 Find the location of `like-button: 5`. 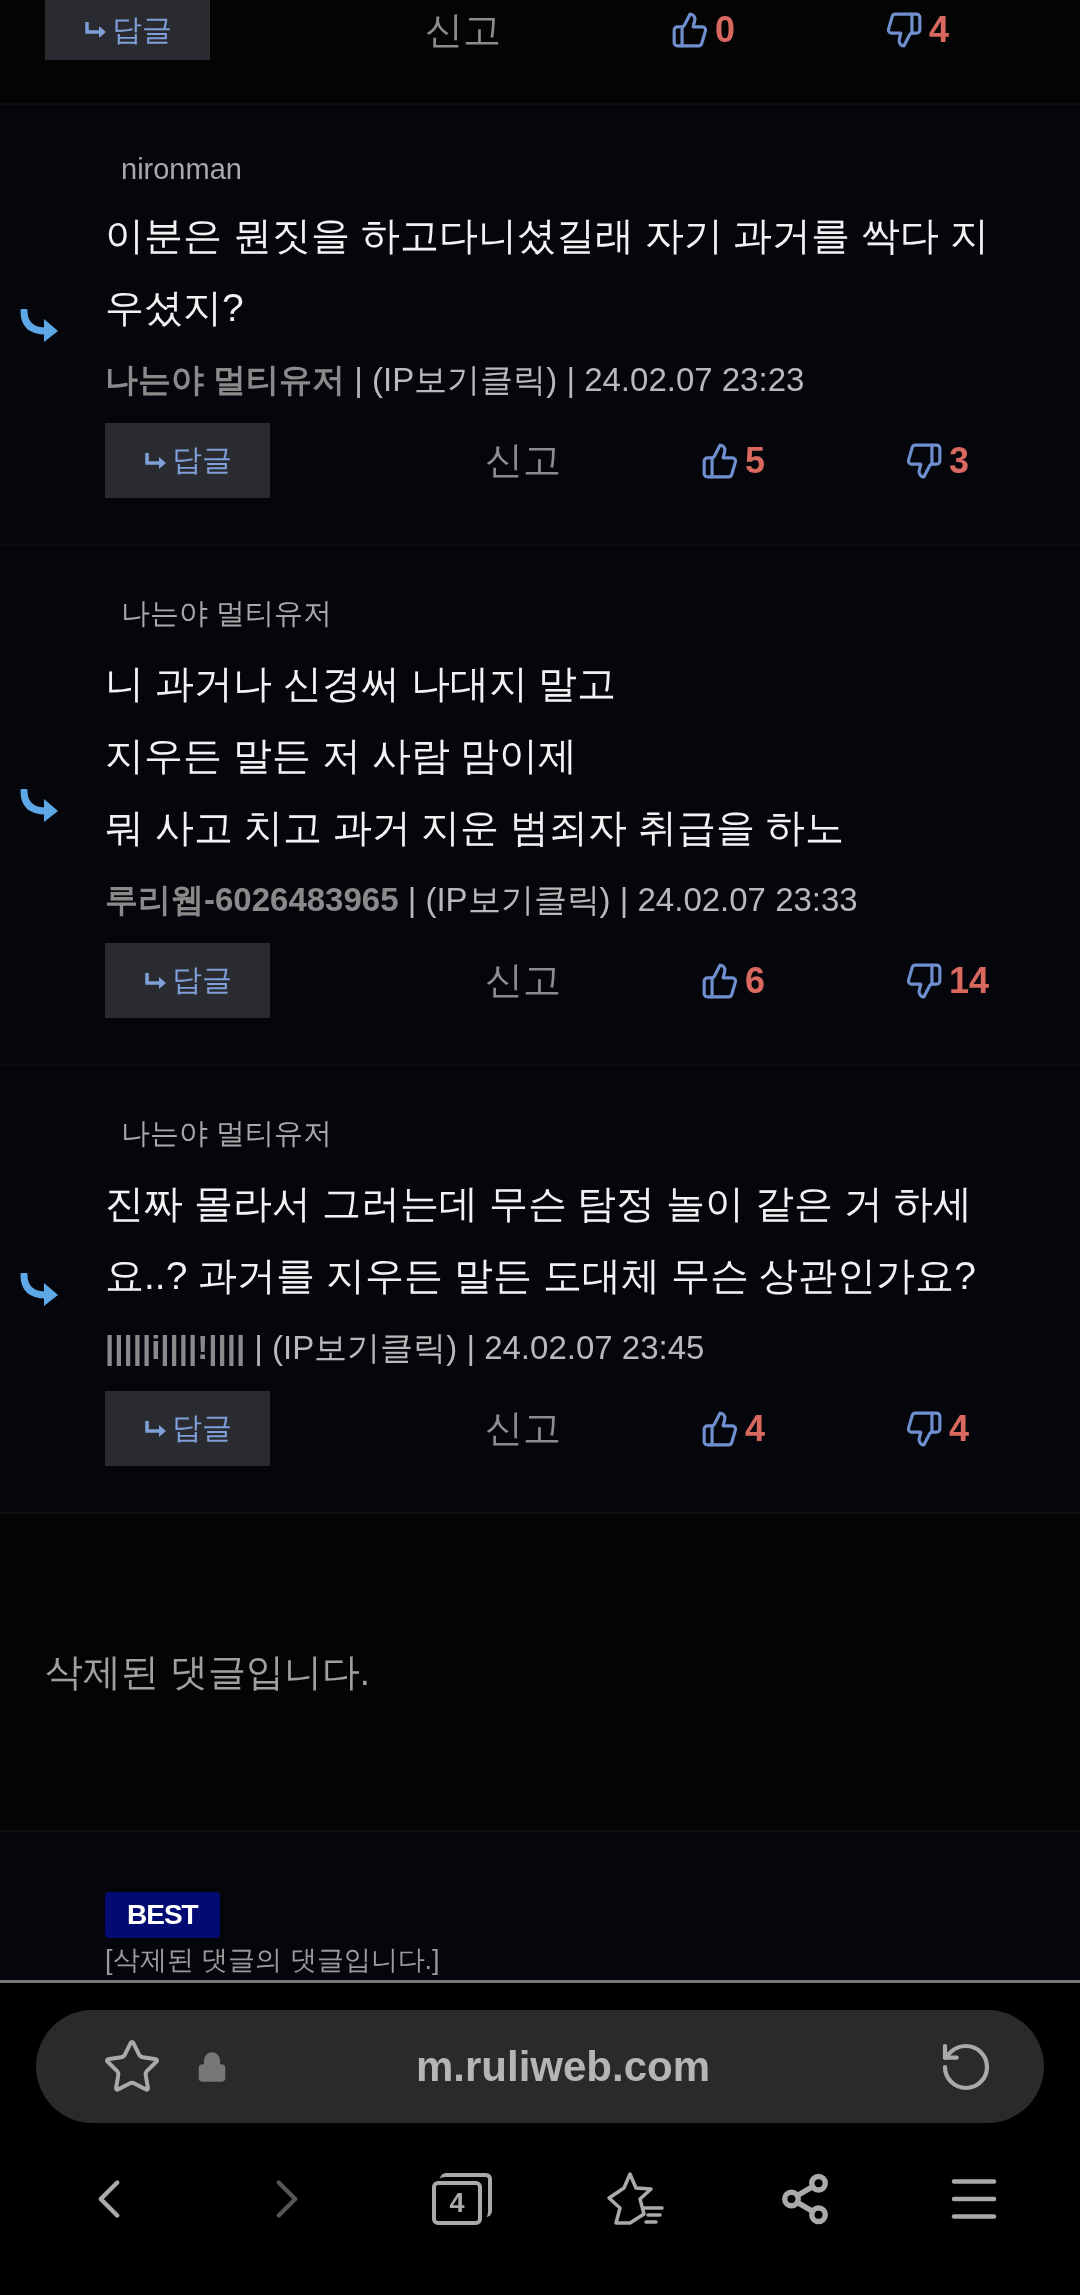

like-button: 5 is located at coordinates (733, 460).